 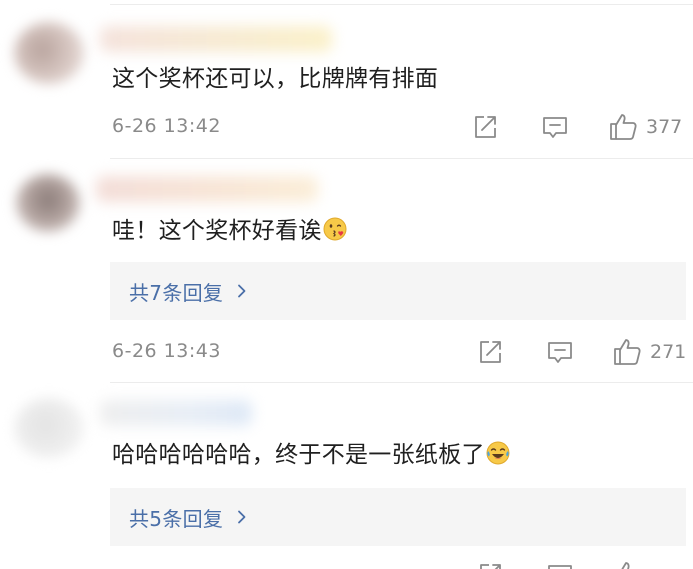 I want to click on comment-text: 哈哈哈哈哈哈，终于不是一张纸板了, so click(x=311, y=455).